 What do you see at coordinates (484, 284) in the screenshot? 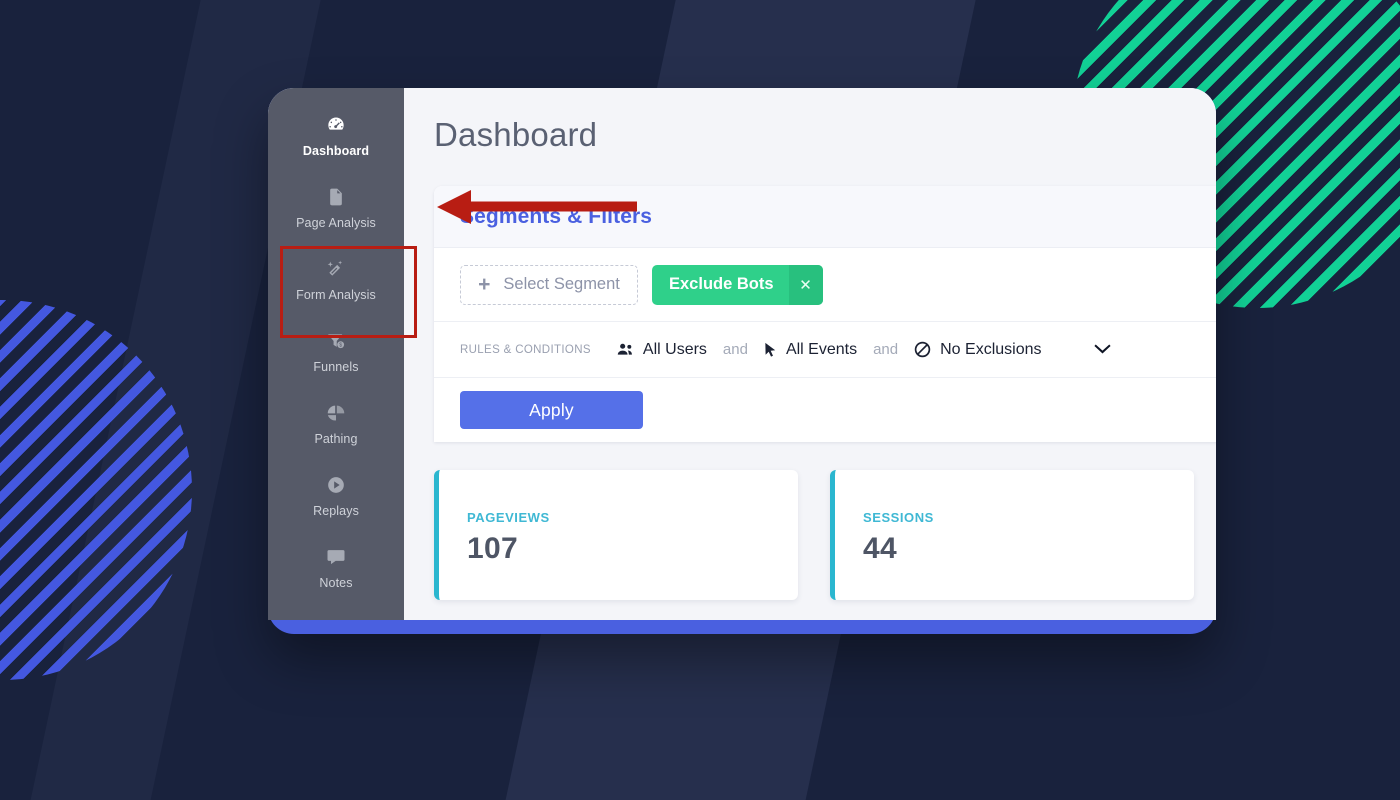
I see `plus-icon: +` at bounding box center [484, 284].